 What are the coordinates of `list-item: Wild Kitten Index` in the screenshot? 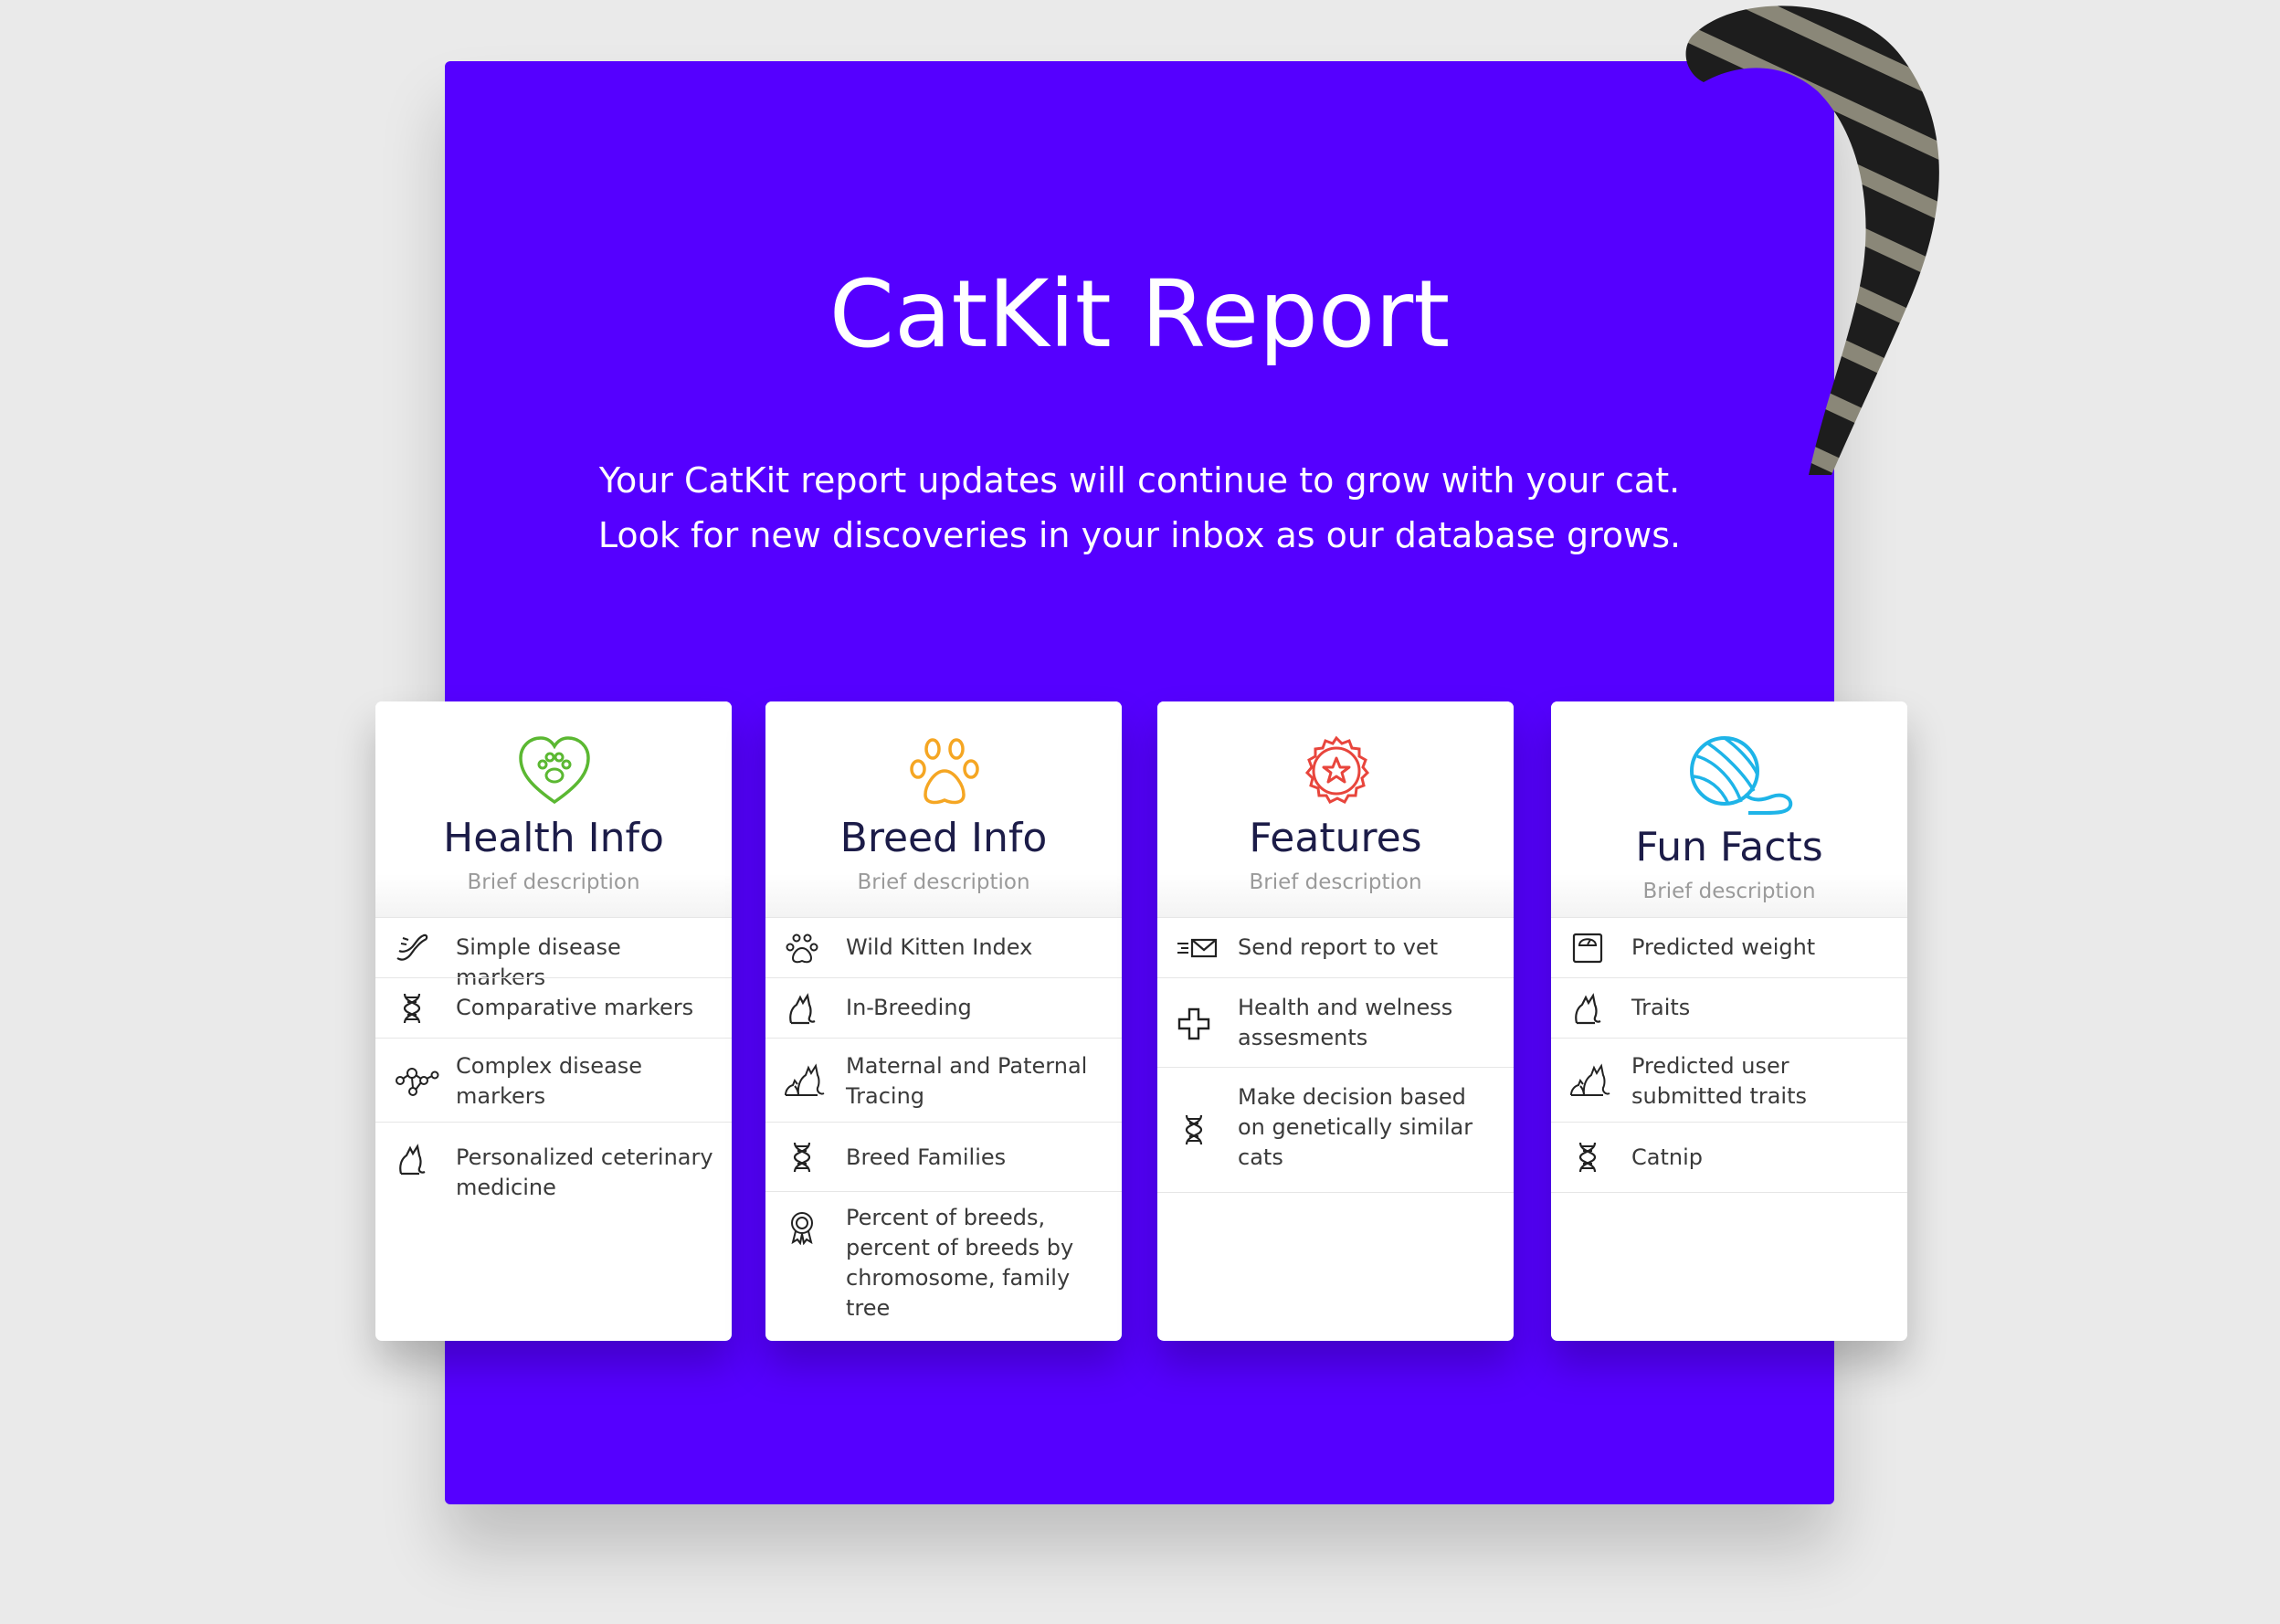 It's located at (944, 947).